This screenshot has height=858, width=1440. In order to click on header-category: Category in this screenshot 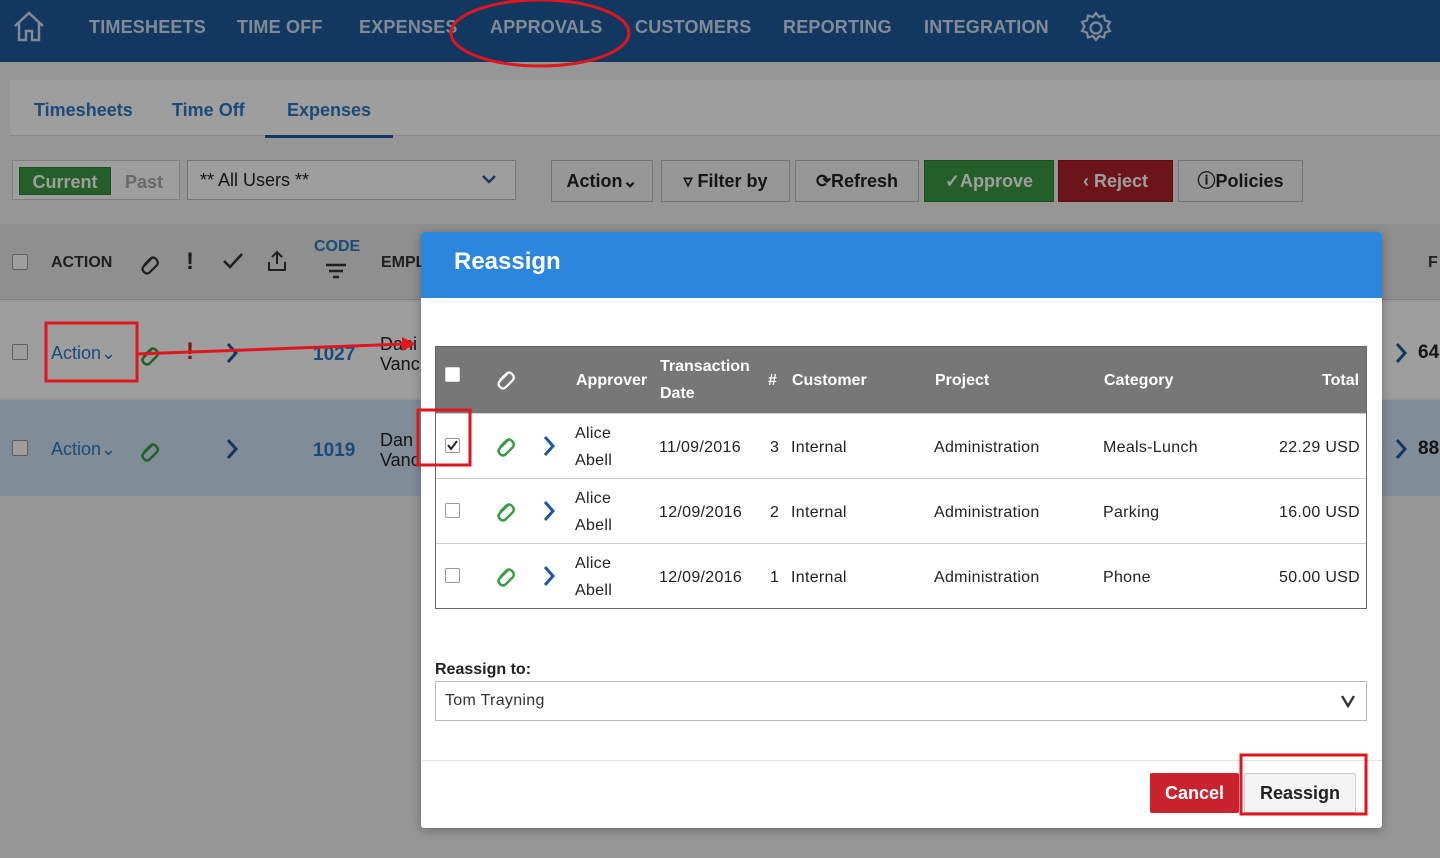, I will do `click(1139, 380)`.